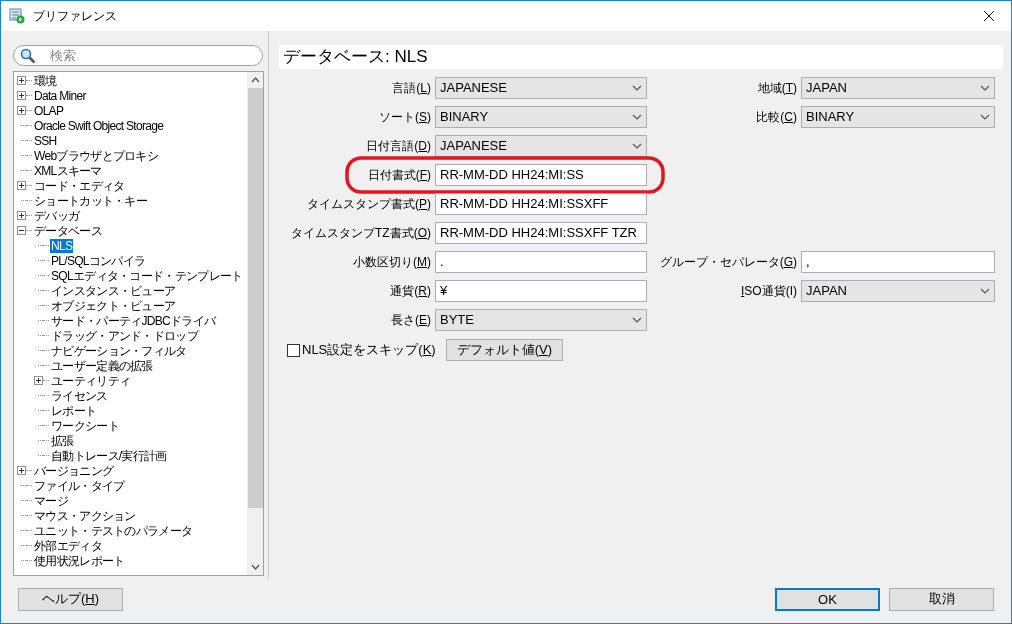 Image resolution: width=1012 pixels, height=624 pixels. What do you see at coordinates (113, 305) in the screenshot?
I see `tree-item: オブジェクト・ビューア` at bounding box center [113, 305].